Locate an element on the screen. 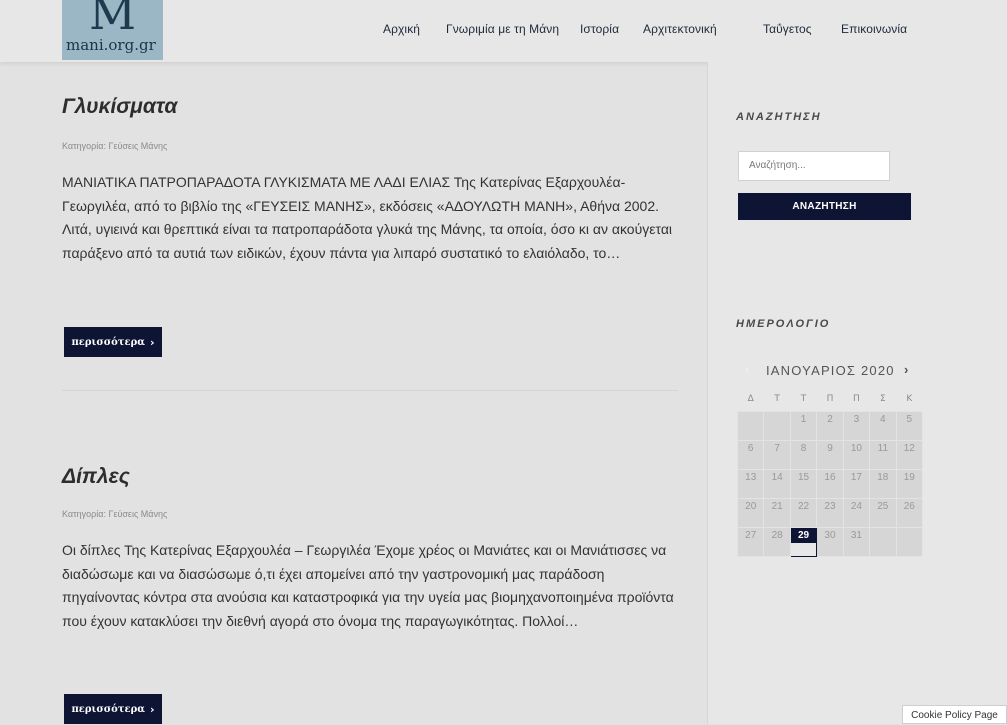 This screenshot has height=725, width=1007. calendar-day: 21 is located at coordinates (777, 513).